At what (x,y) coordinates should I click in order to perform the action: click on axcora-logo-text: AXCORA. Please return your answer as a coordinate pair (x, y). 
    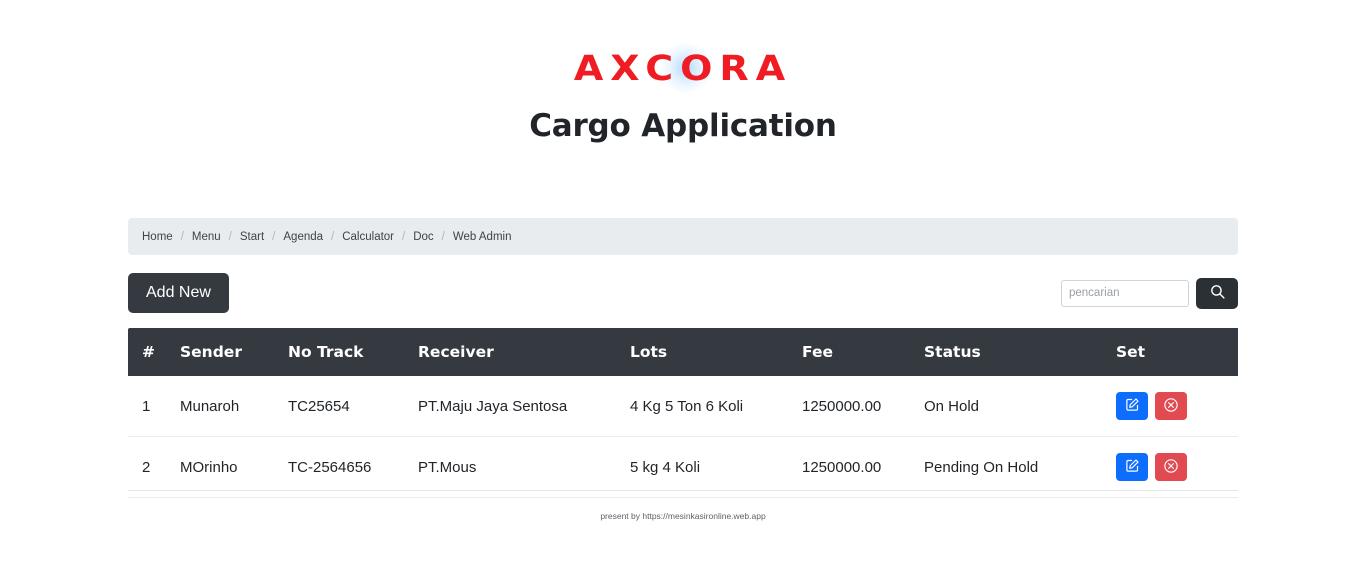
    Looking at the image, I should click on (683, 68).